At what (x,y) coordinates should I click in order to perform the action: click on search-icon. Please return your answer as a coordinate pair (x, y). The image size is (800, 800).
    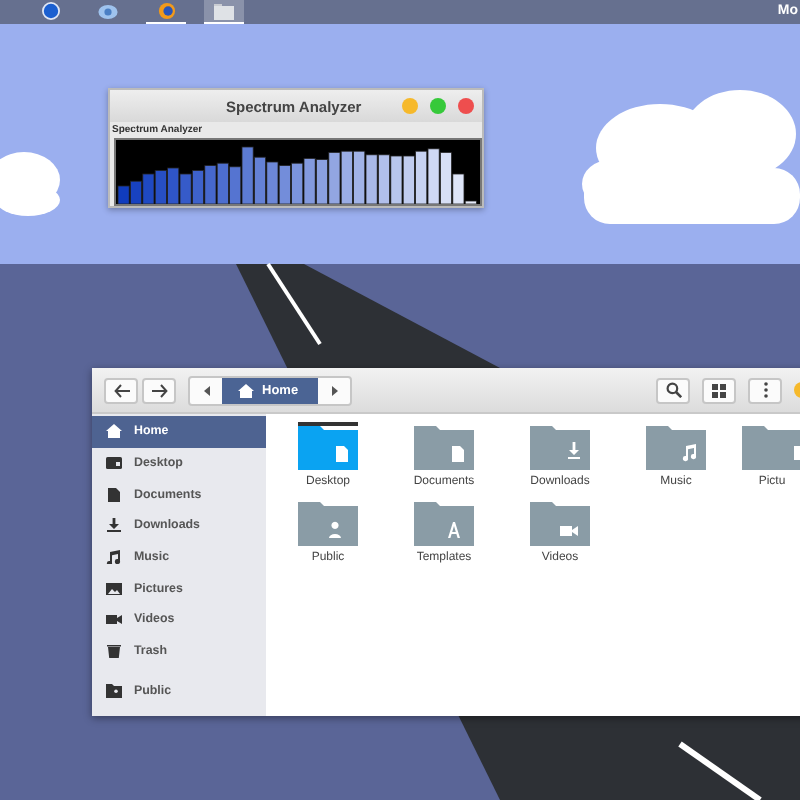
    Looking at the image, I should click on (673, 390).